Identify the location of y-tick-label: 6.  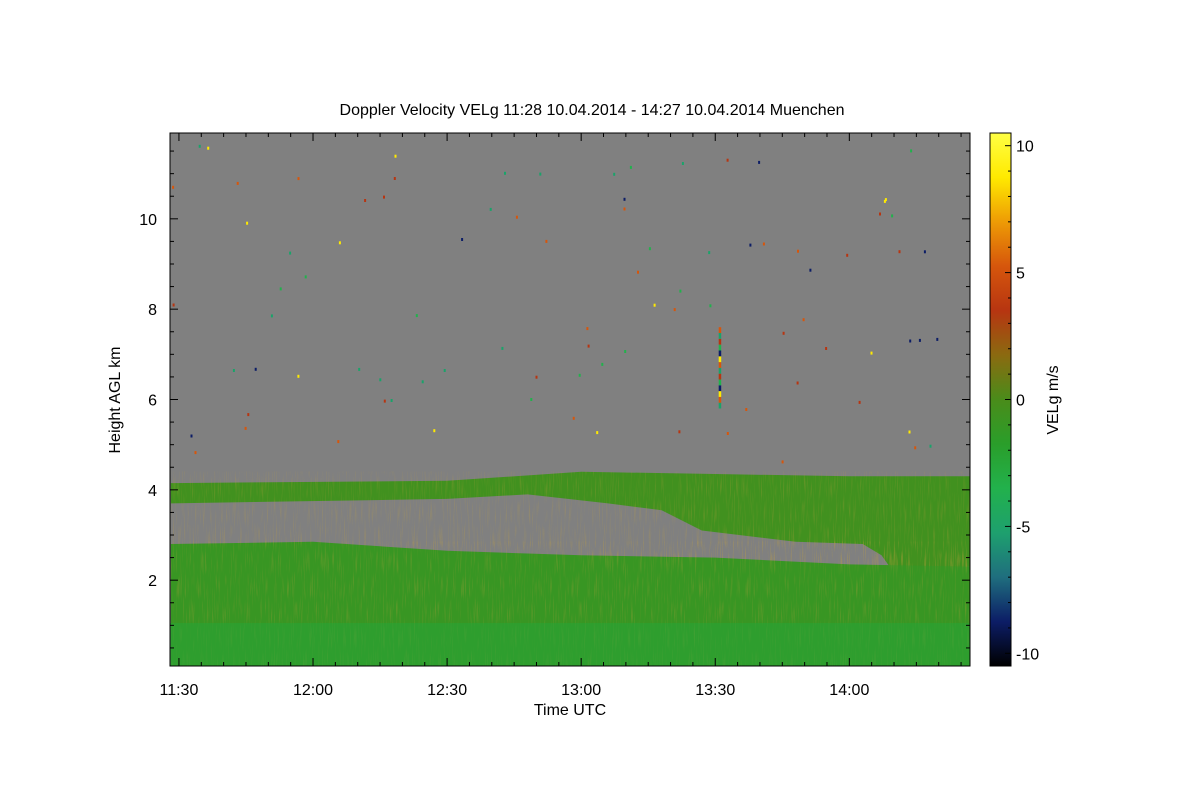
(152, 401).